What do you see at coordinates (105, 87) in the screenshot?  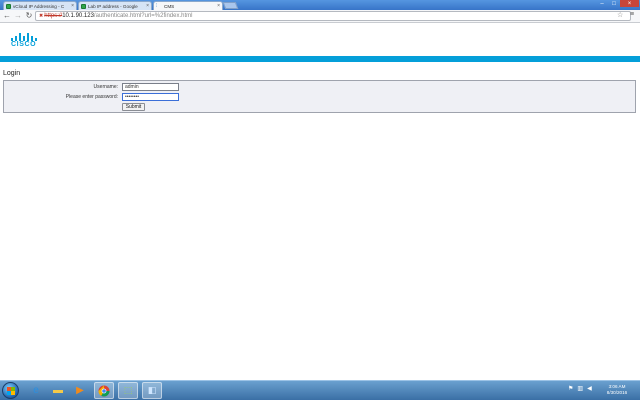 I see `username-label: Username:` at bounding box center [105, 87].